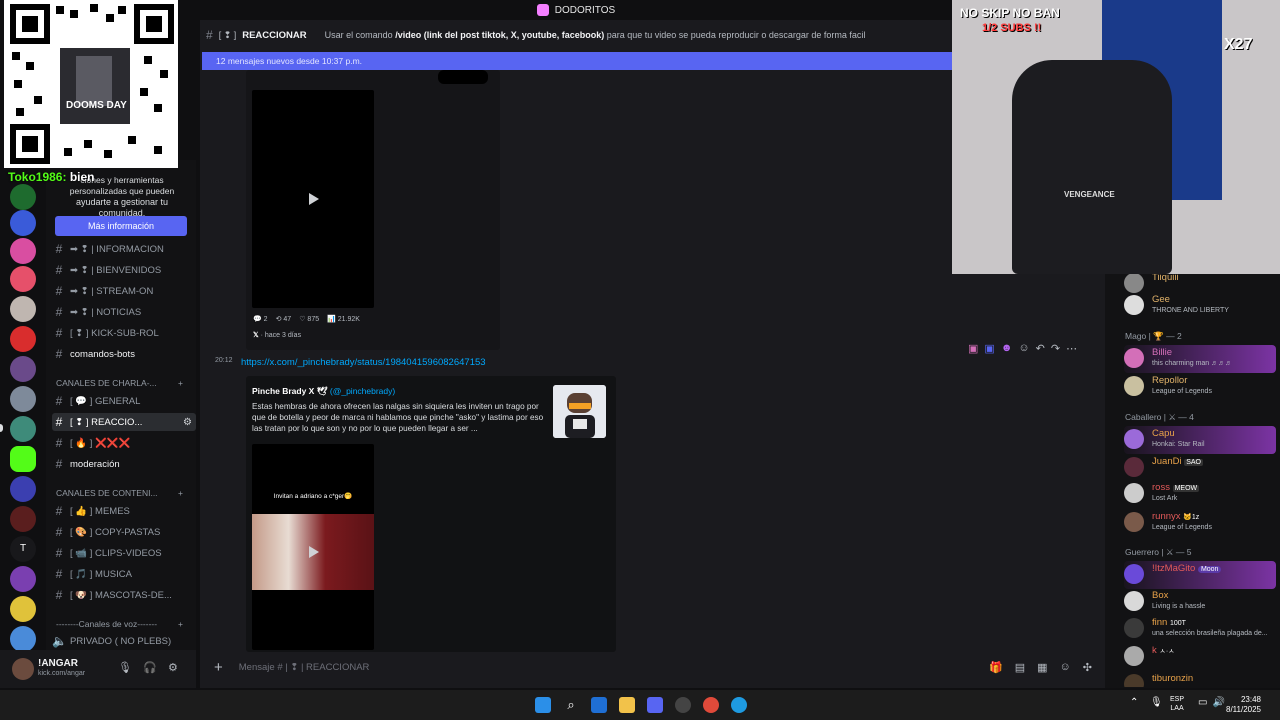 This screenshot has width=1280, height=720. What do you see at coordinates (348, 319) in the screenshot?
I see `view-count: 21.92K` at bounding box center [348, 319].